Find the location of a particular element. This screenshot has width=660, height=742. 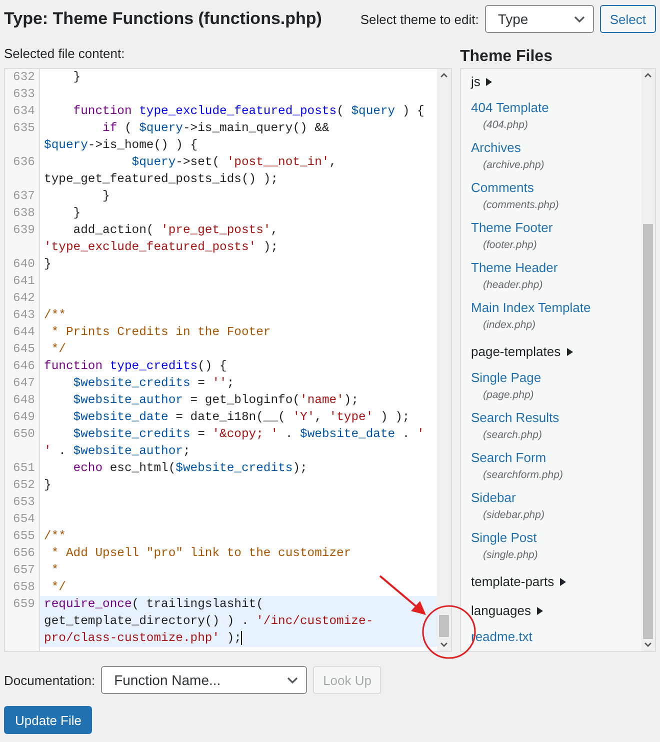

template-link: 404 Template is located at coordinates (510, 107).